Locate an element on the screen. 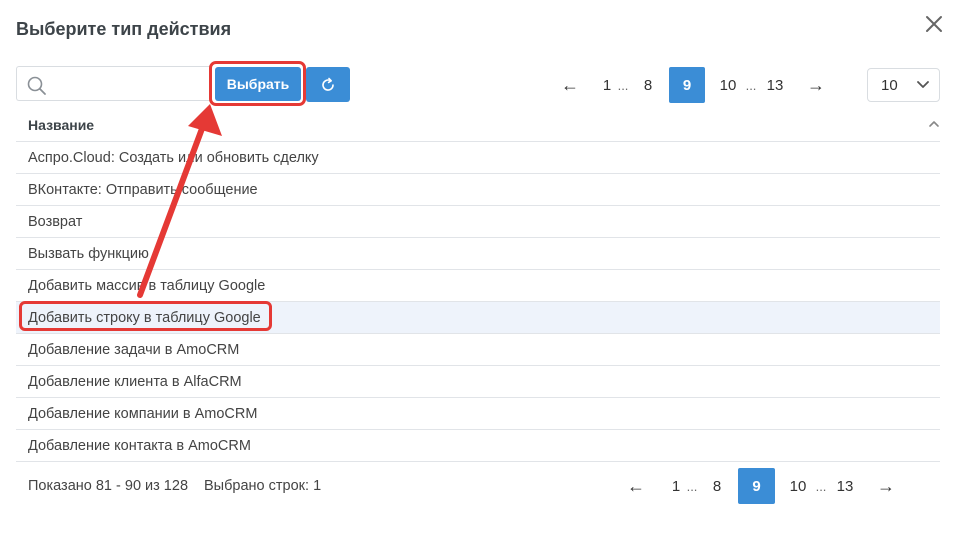  refresh-icon is located at coordinates (328, 84).